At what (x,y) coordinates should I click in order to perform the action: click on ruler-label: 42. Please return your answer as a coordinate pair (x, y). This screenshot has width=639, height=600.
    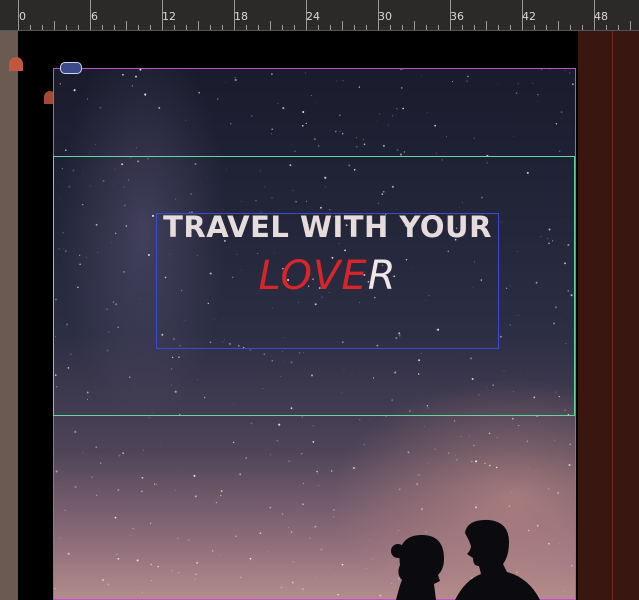
    Looking at the image, I should click on (529, 16).